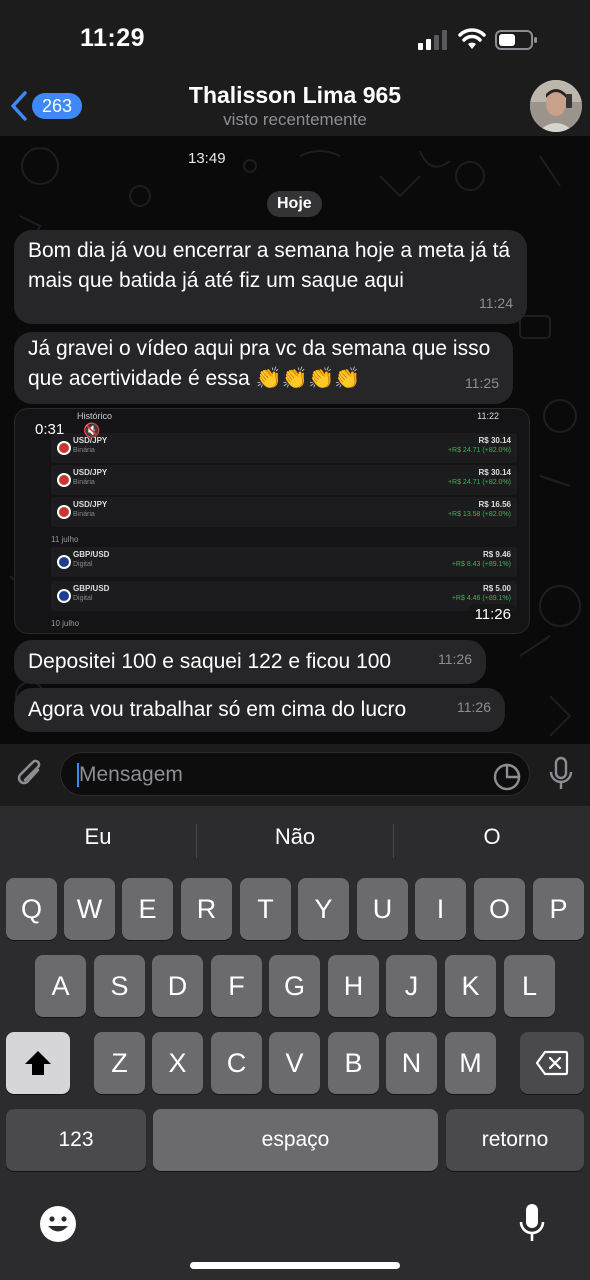  I want to click on key-z: Z, so click(119, 1063).